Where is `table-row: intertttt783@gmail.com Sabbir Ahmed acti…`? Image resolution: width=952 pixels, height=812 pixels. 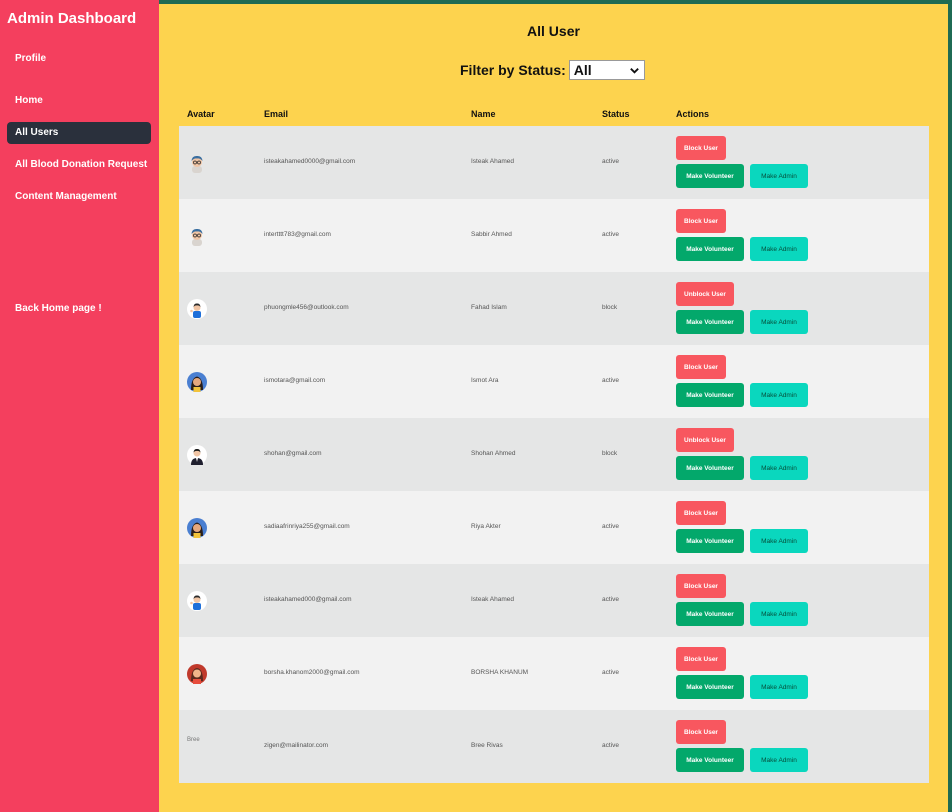
table-row: intertttt783@gmail.com Sabbir Ahmed acti… is located at coordinates (554, 235).